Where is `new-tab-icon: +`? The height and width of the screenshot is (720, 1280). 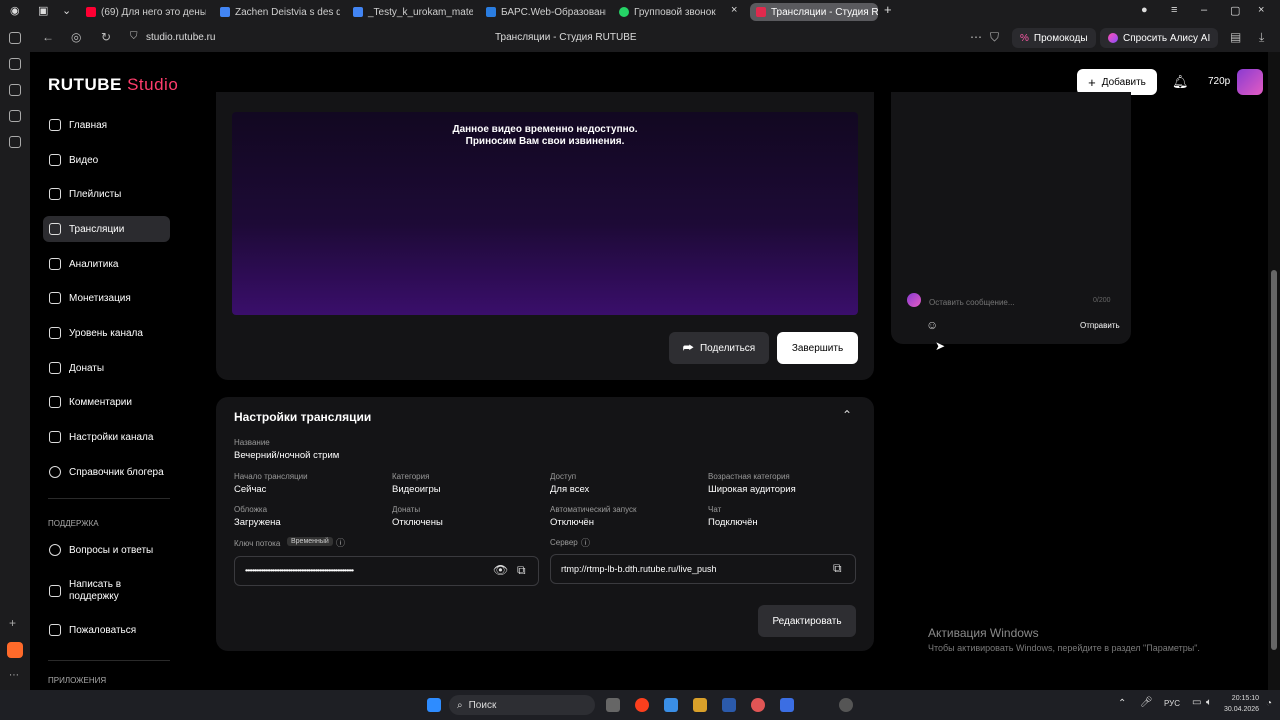 new-tab-icon: + is located at coordinates (888, 9).